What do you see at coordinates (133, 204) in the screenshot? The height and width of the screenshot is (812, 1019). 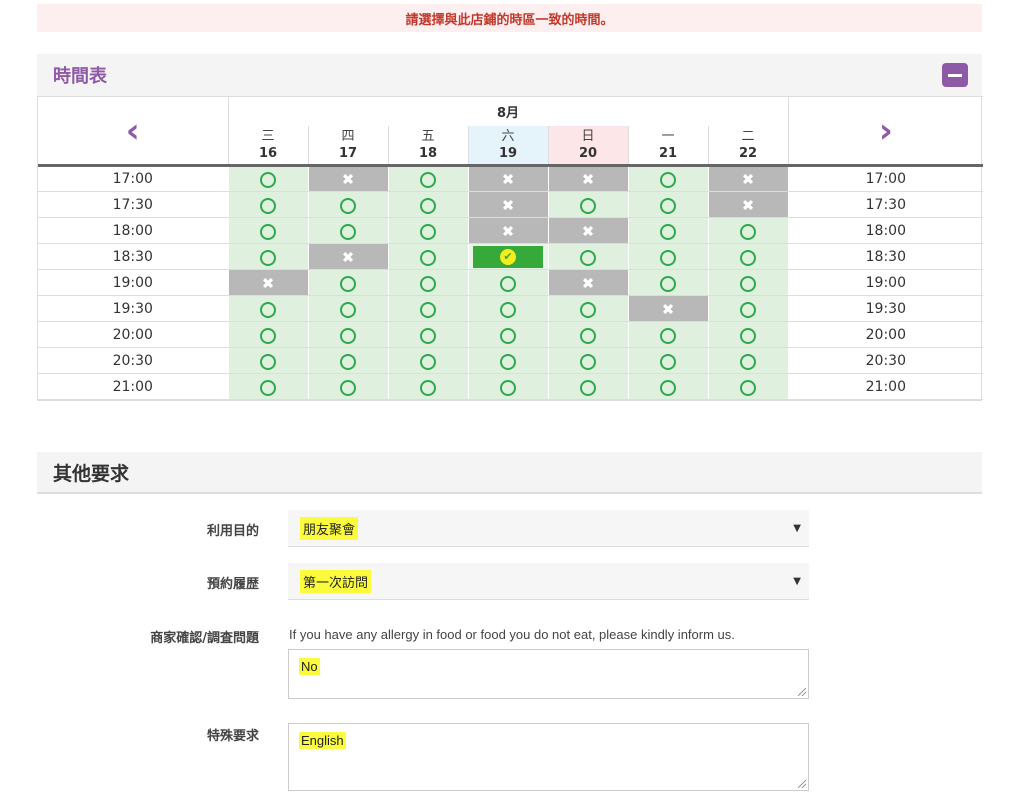 I see `time-label: 17:30` at bounding box center [133, 204].